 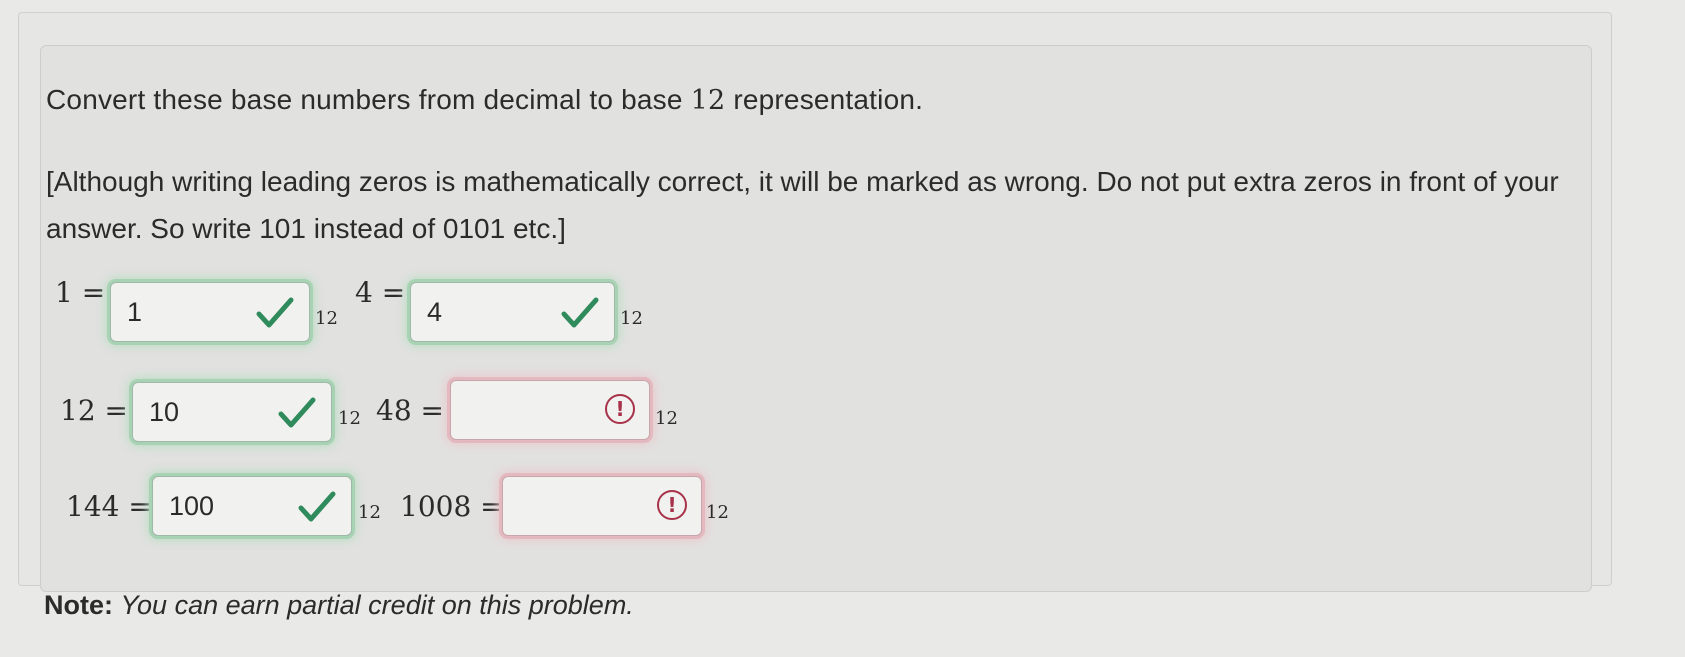 What do you see at coordinates (94, 410) in the screenshot?
I see `lhs-value: 12 =` at bounding box center [94, 410].